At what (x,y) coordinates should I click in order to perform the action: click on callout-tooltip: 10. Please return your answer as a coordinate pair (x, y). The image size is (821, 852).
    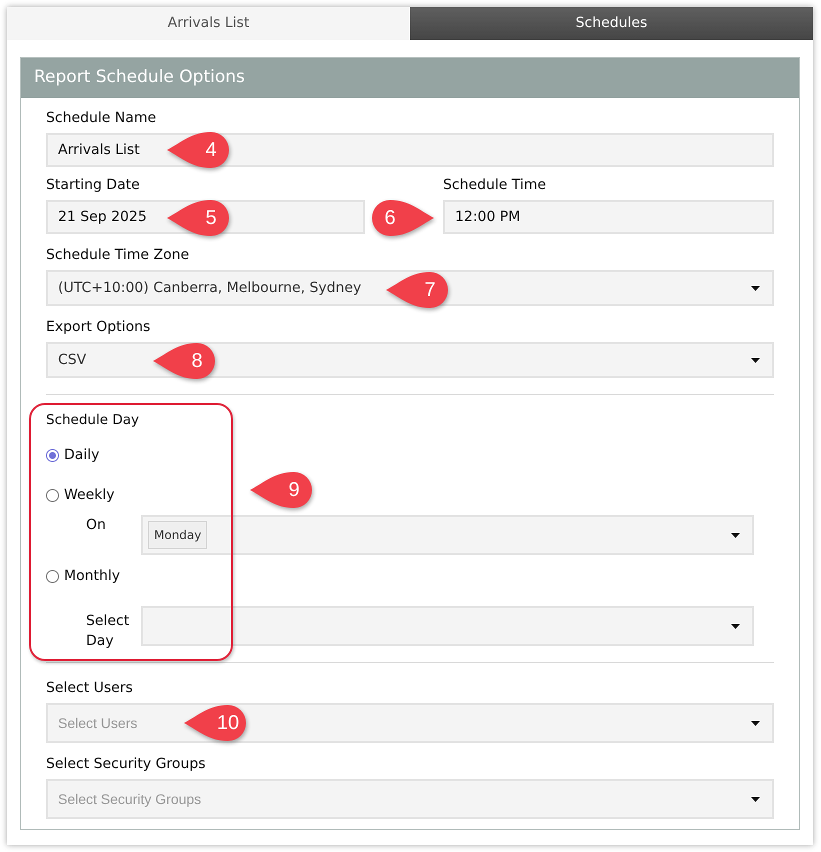
    Looking at the image, I should click on (215, 723).